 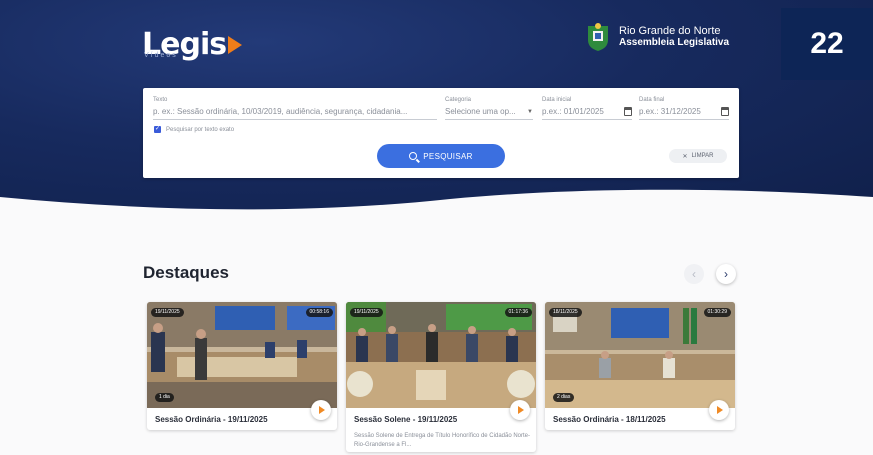 I want to click on video-duration-badge: 01:30:29, so click(x=717, y=312).